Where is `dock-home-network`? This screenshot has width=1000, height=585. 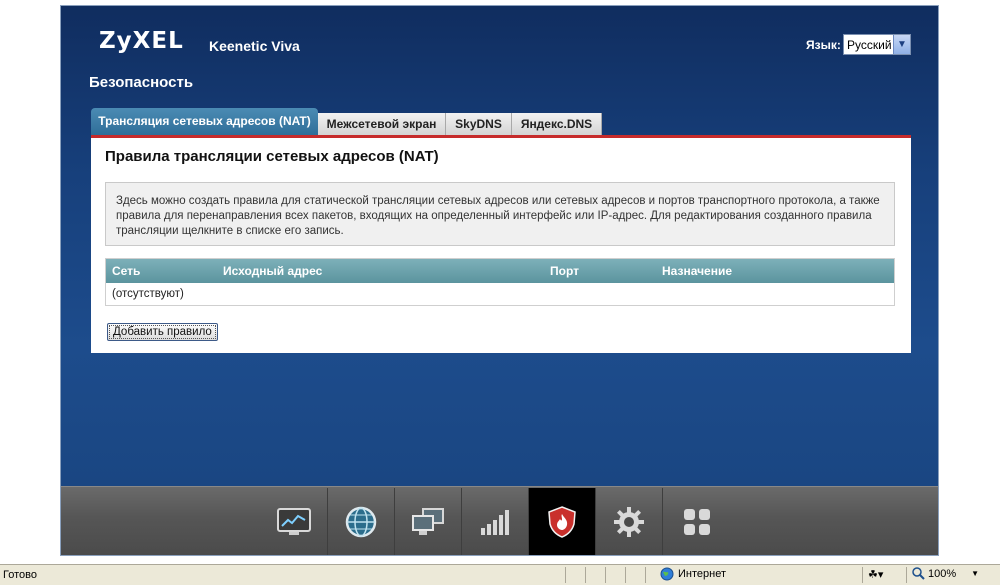
dock-home-network is located at coordinates (428, 521).